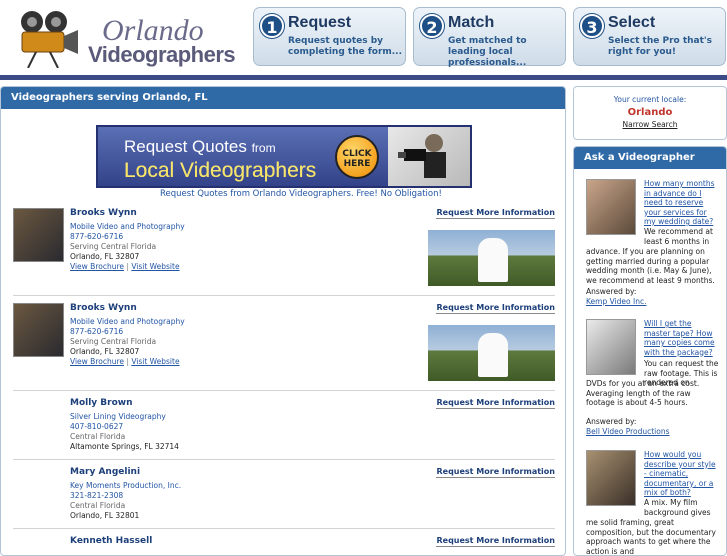  I want to click on listing-name: Molly Brown, so click(101, 403).